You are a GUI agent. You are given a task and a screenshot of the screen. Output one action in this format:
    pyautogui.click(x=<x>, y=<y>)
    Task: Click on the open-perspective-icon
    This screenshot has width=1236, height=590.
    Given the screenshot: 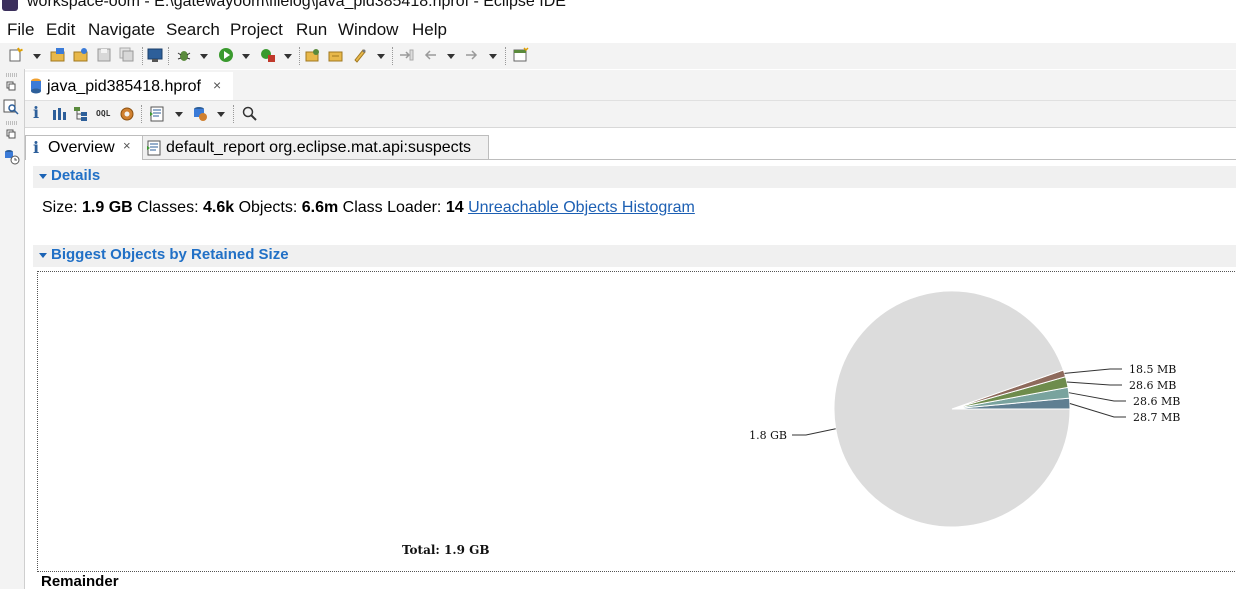 What is the action you would take?
    pyautogui.click(x=521, y=55)
    